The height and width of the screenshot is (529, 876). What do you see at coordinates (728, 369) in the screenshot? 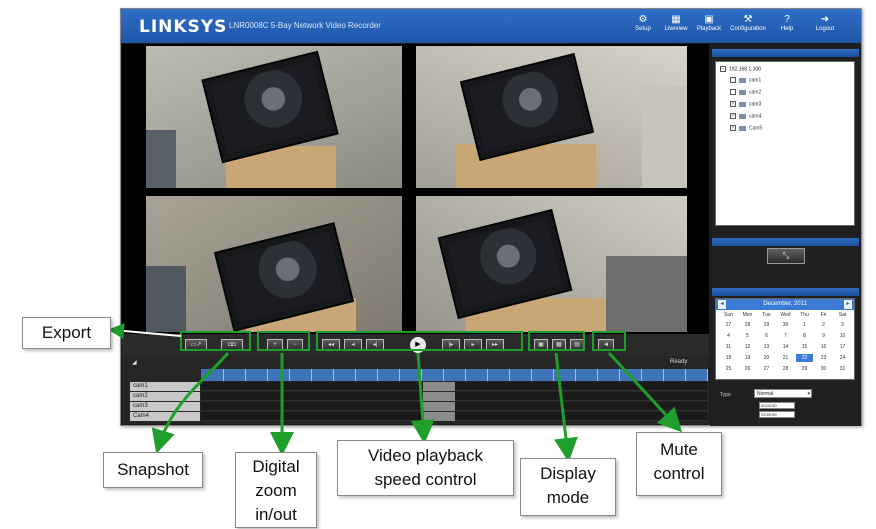
I see `calendar-day: 25` at bounding box center [728, 369].